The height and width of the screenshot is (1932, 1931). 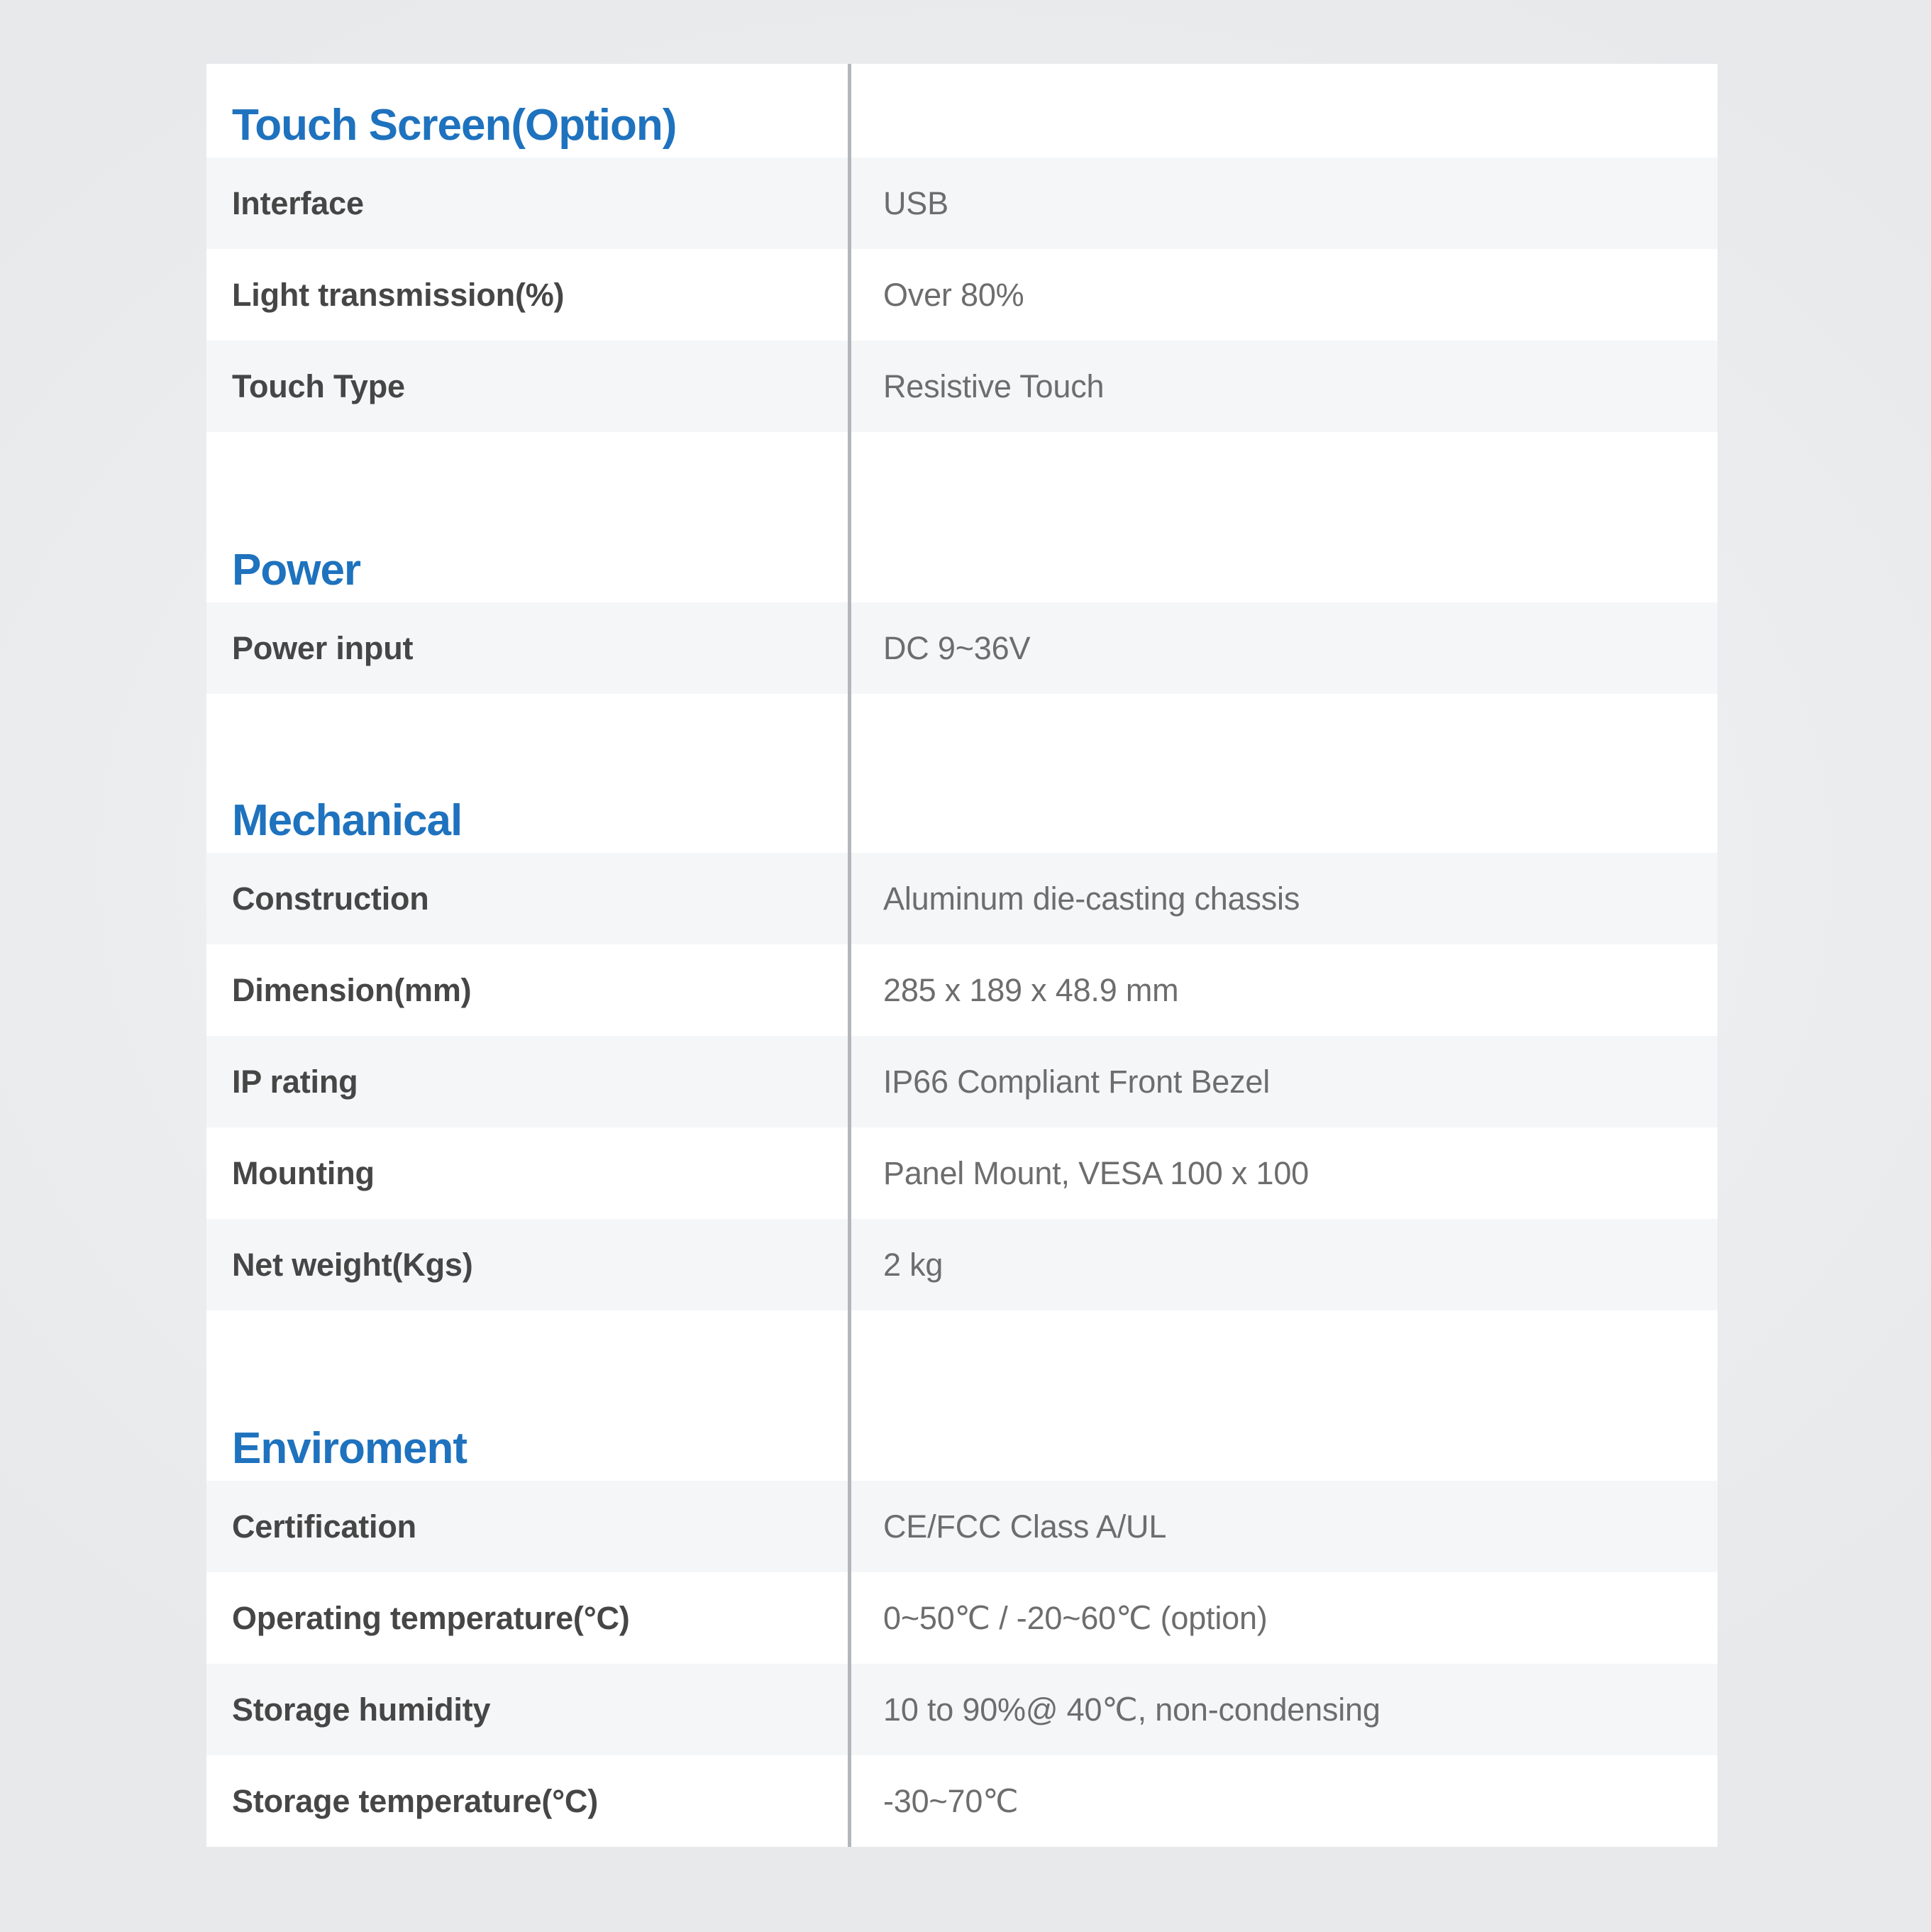 I want to click on spec-label: Operating temperature(°C), so click(x=431, y=1618).